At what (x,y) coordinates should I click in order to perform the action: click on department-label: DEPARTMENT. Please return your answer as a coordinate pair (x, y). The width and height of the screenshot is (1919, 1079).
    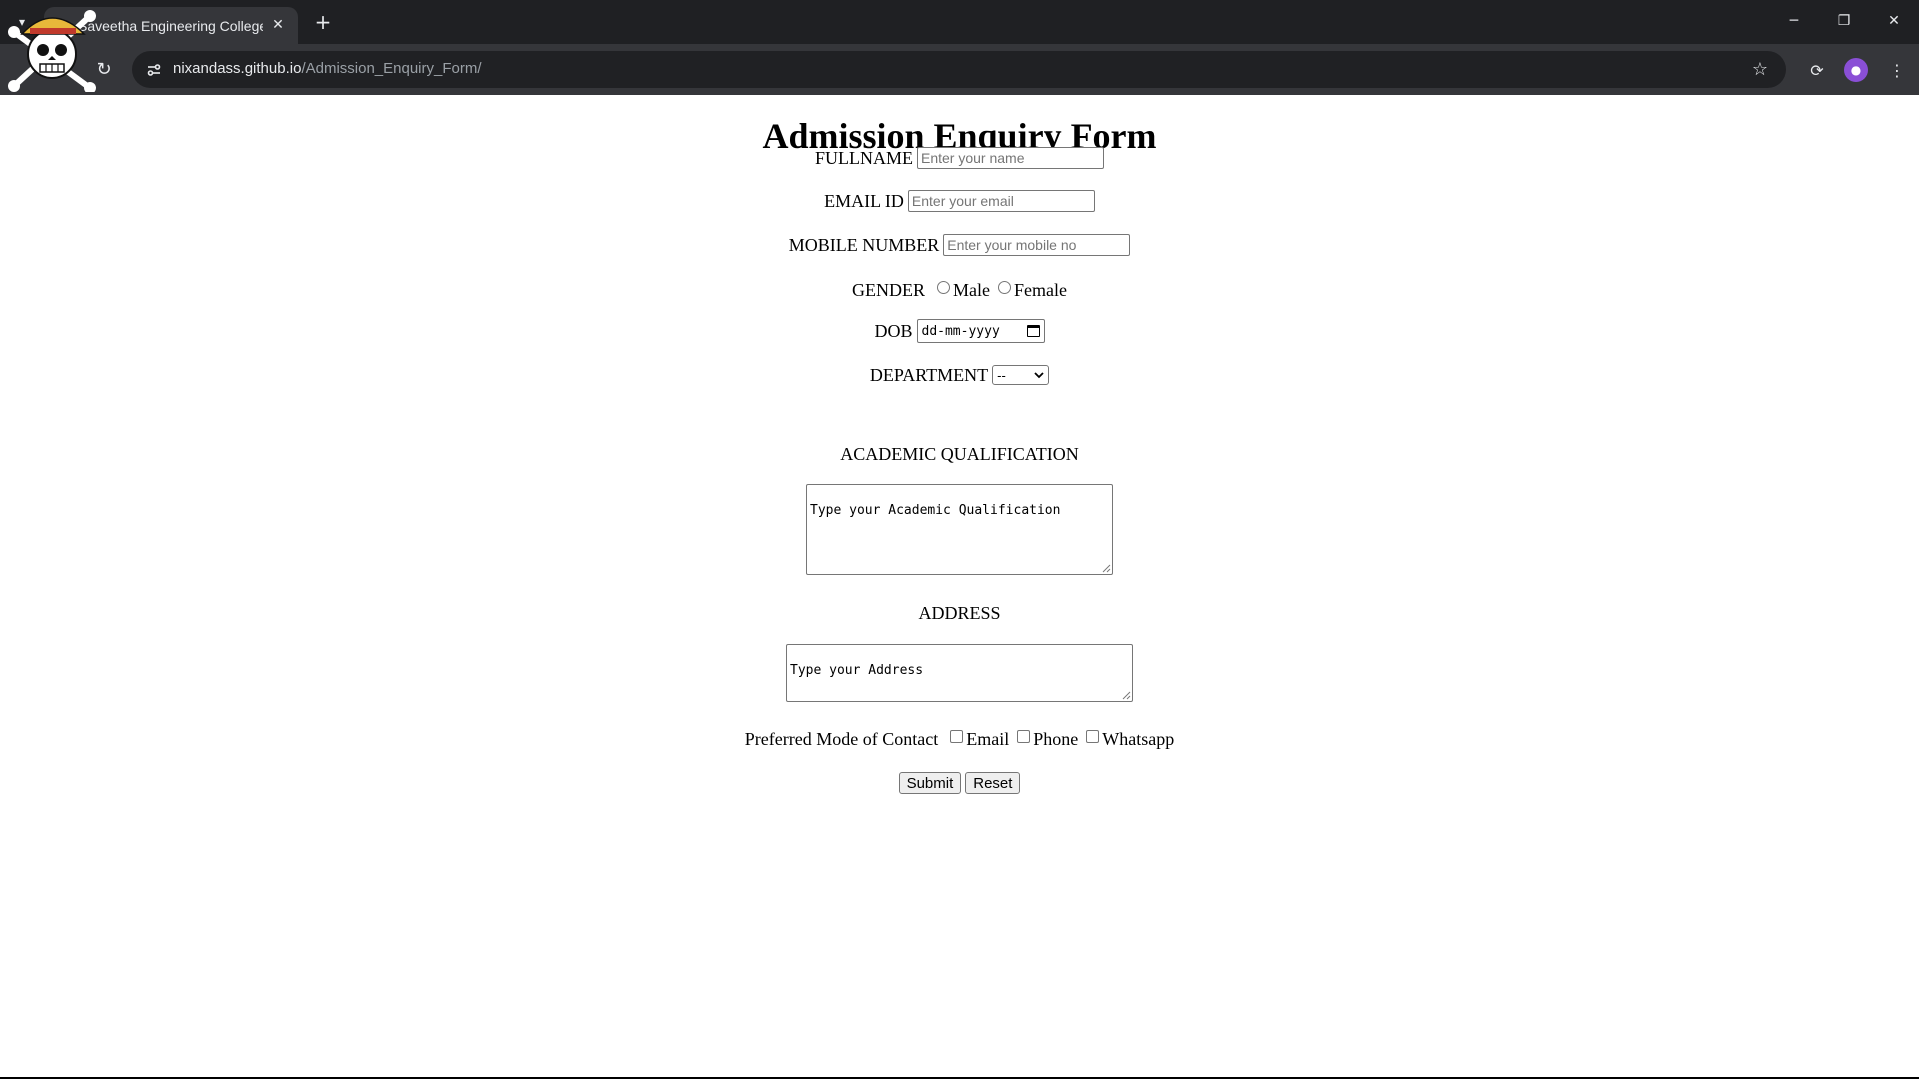
    Looking at the image, I should click on (929, 374).